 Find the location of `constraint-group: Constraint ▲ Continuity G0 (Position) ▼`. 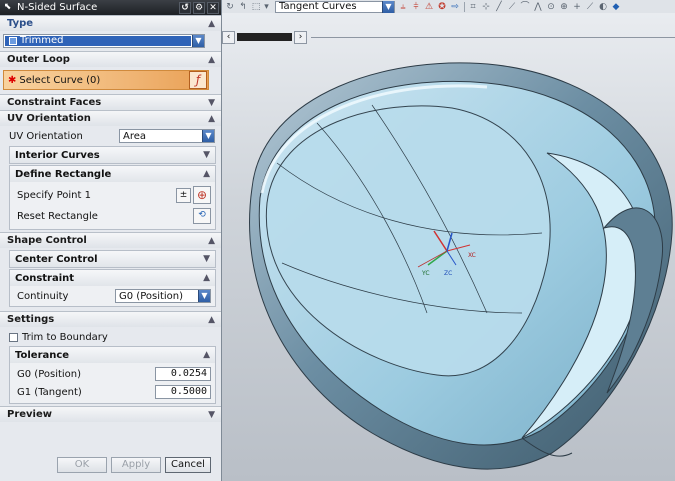

constraint-group: Constraint ▲ Continuity G0 (Position) ▼ is located at coordinates (112, 288).